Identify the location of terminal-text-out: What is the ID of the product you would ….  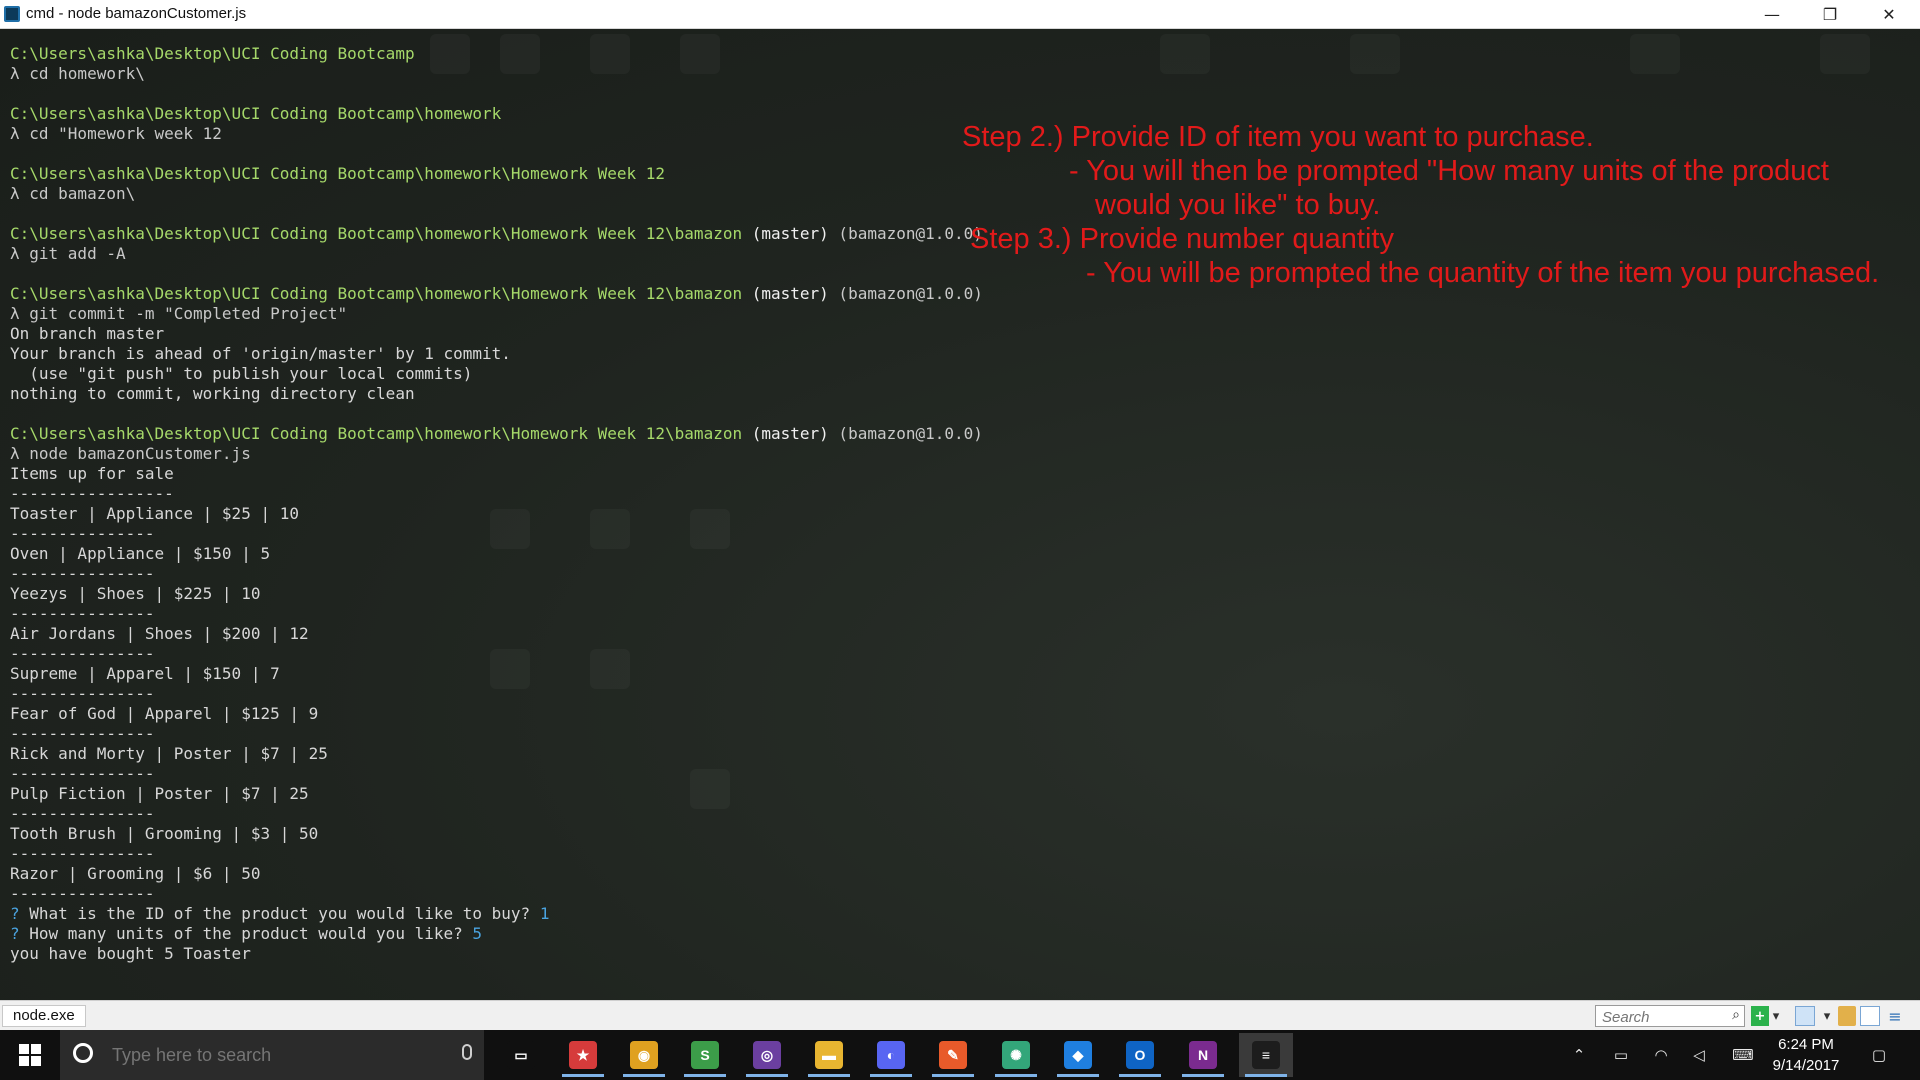
(284, 913).